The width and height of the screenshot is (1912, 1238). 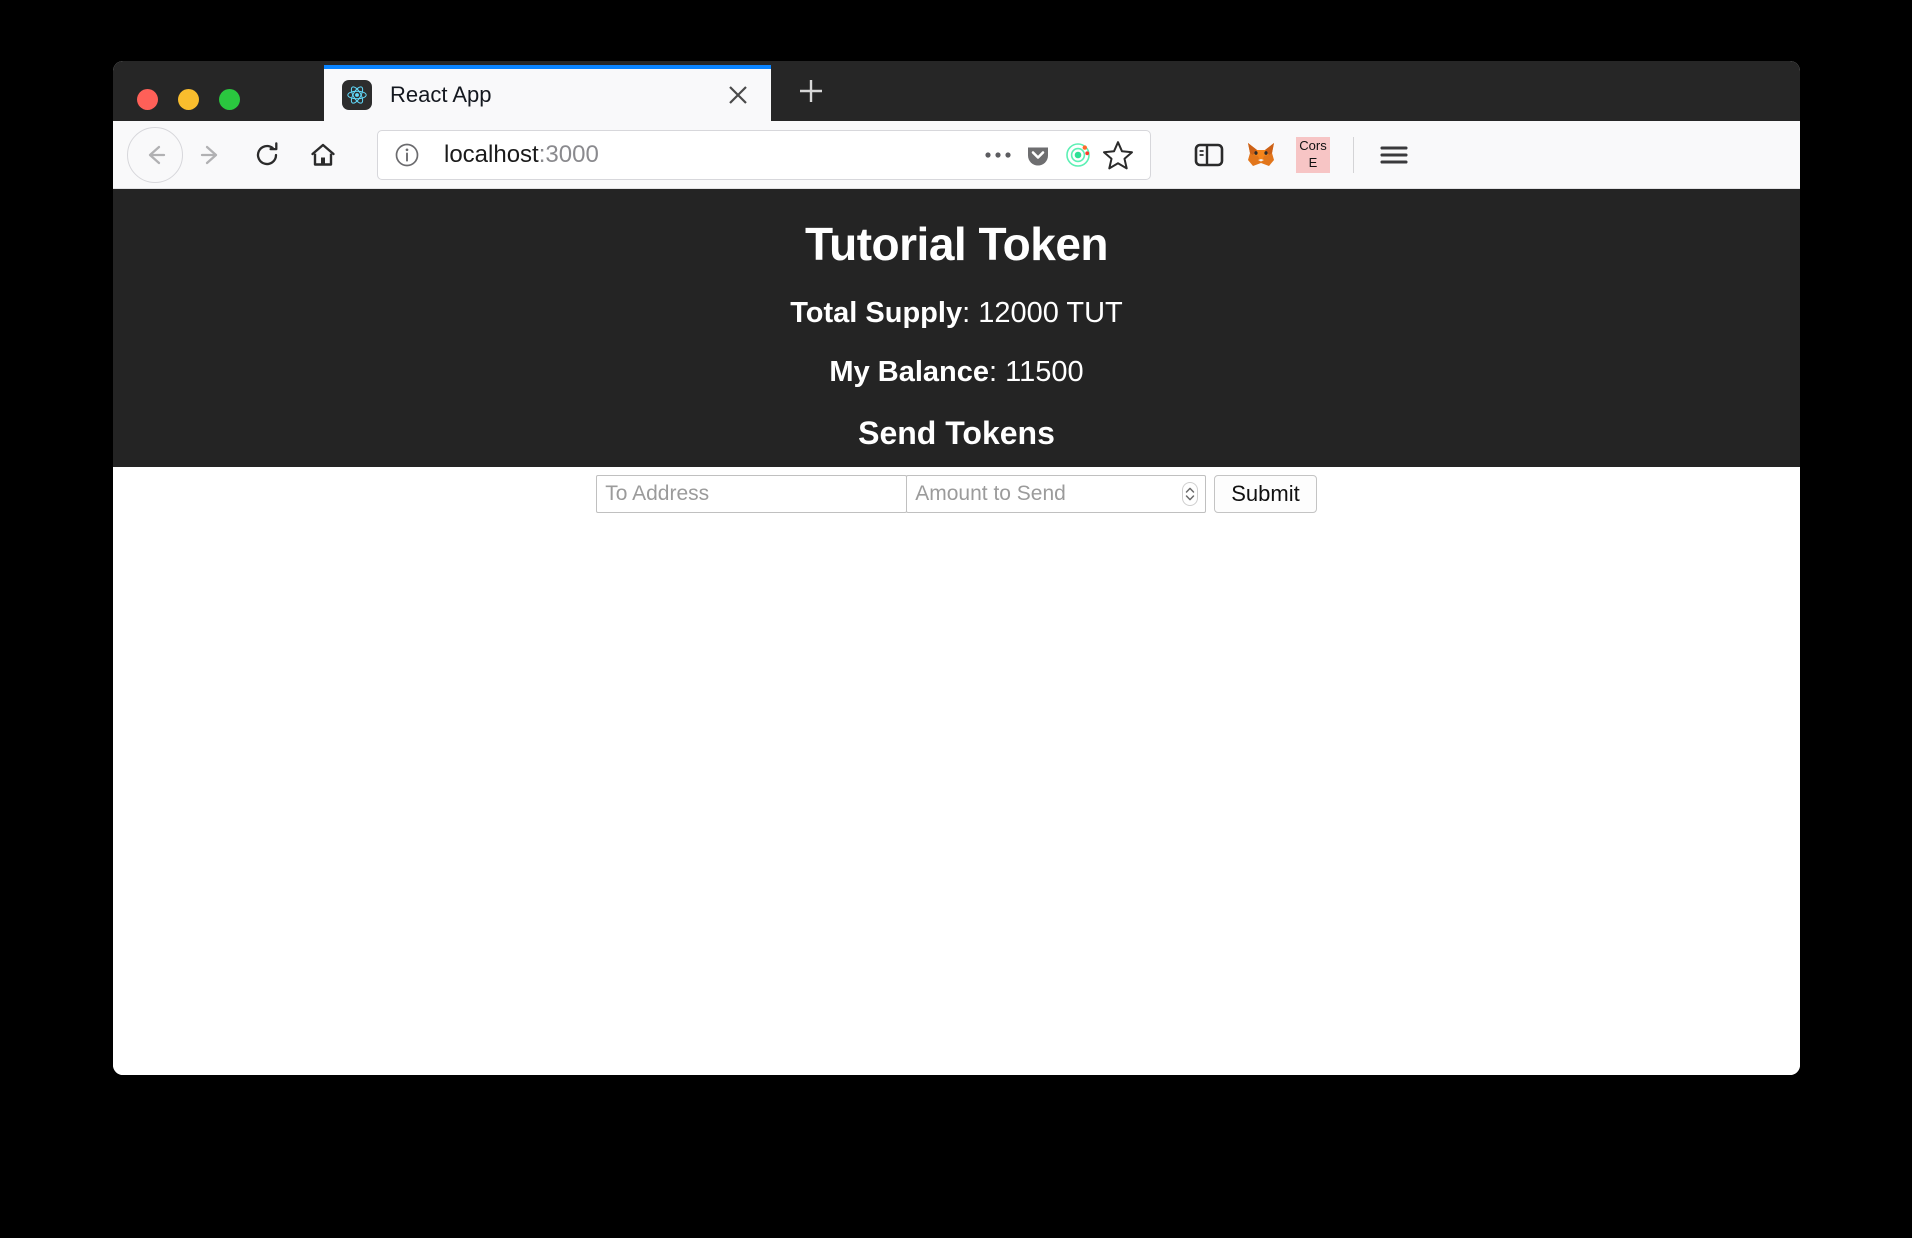 What do you see at coordinates (711, 155) in the screenshot?
I see `url-text: localhost:3000` at bounding box center [711, 155].